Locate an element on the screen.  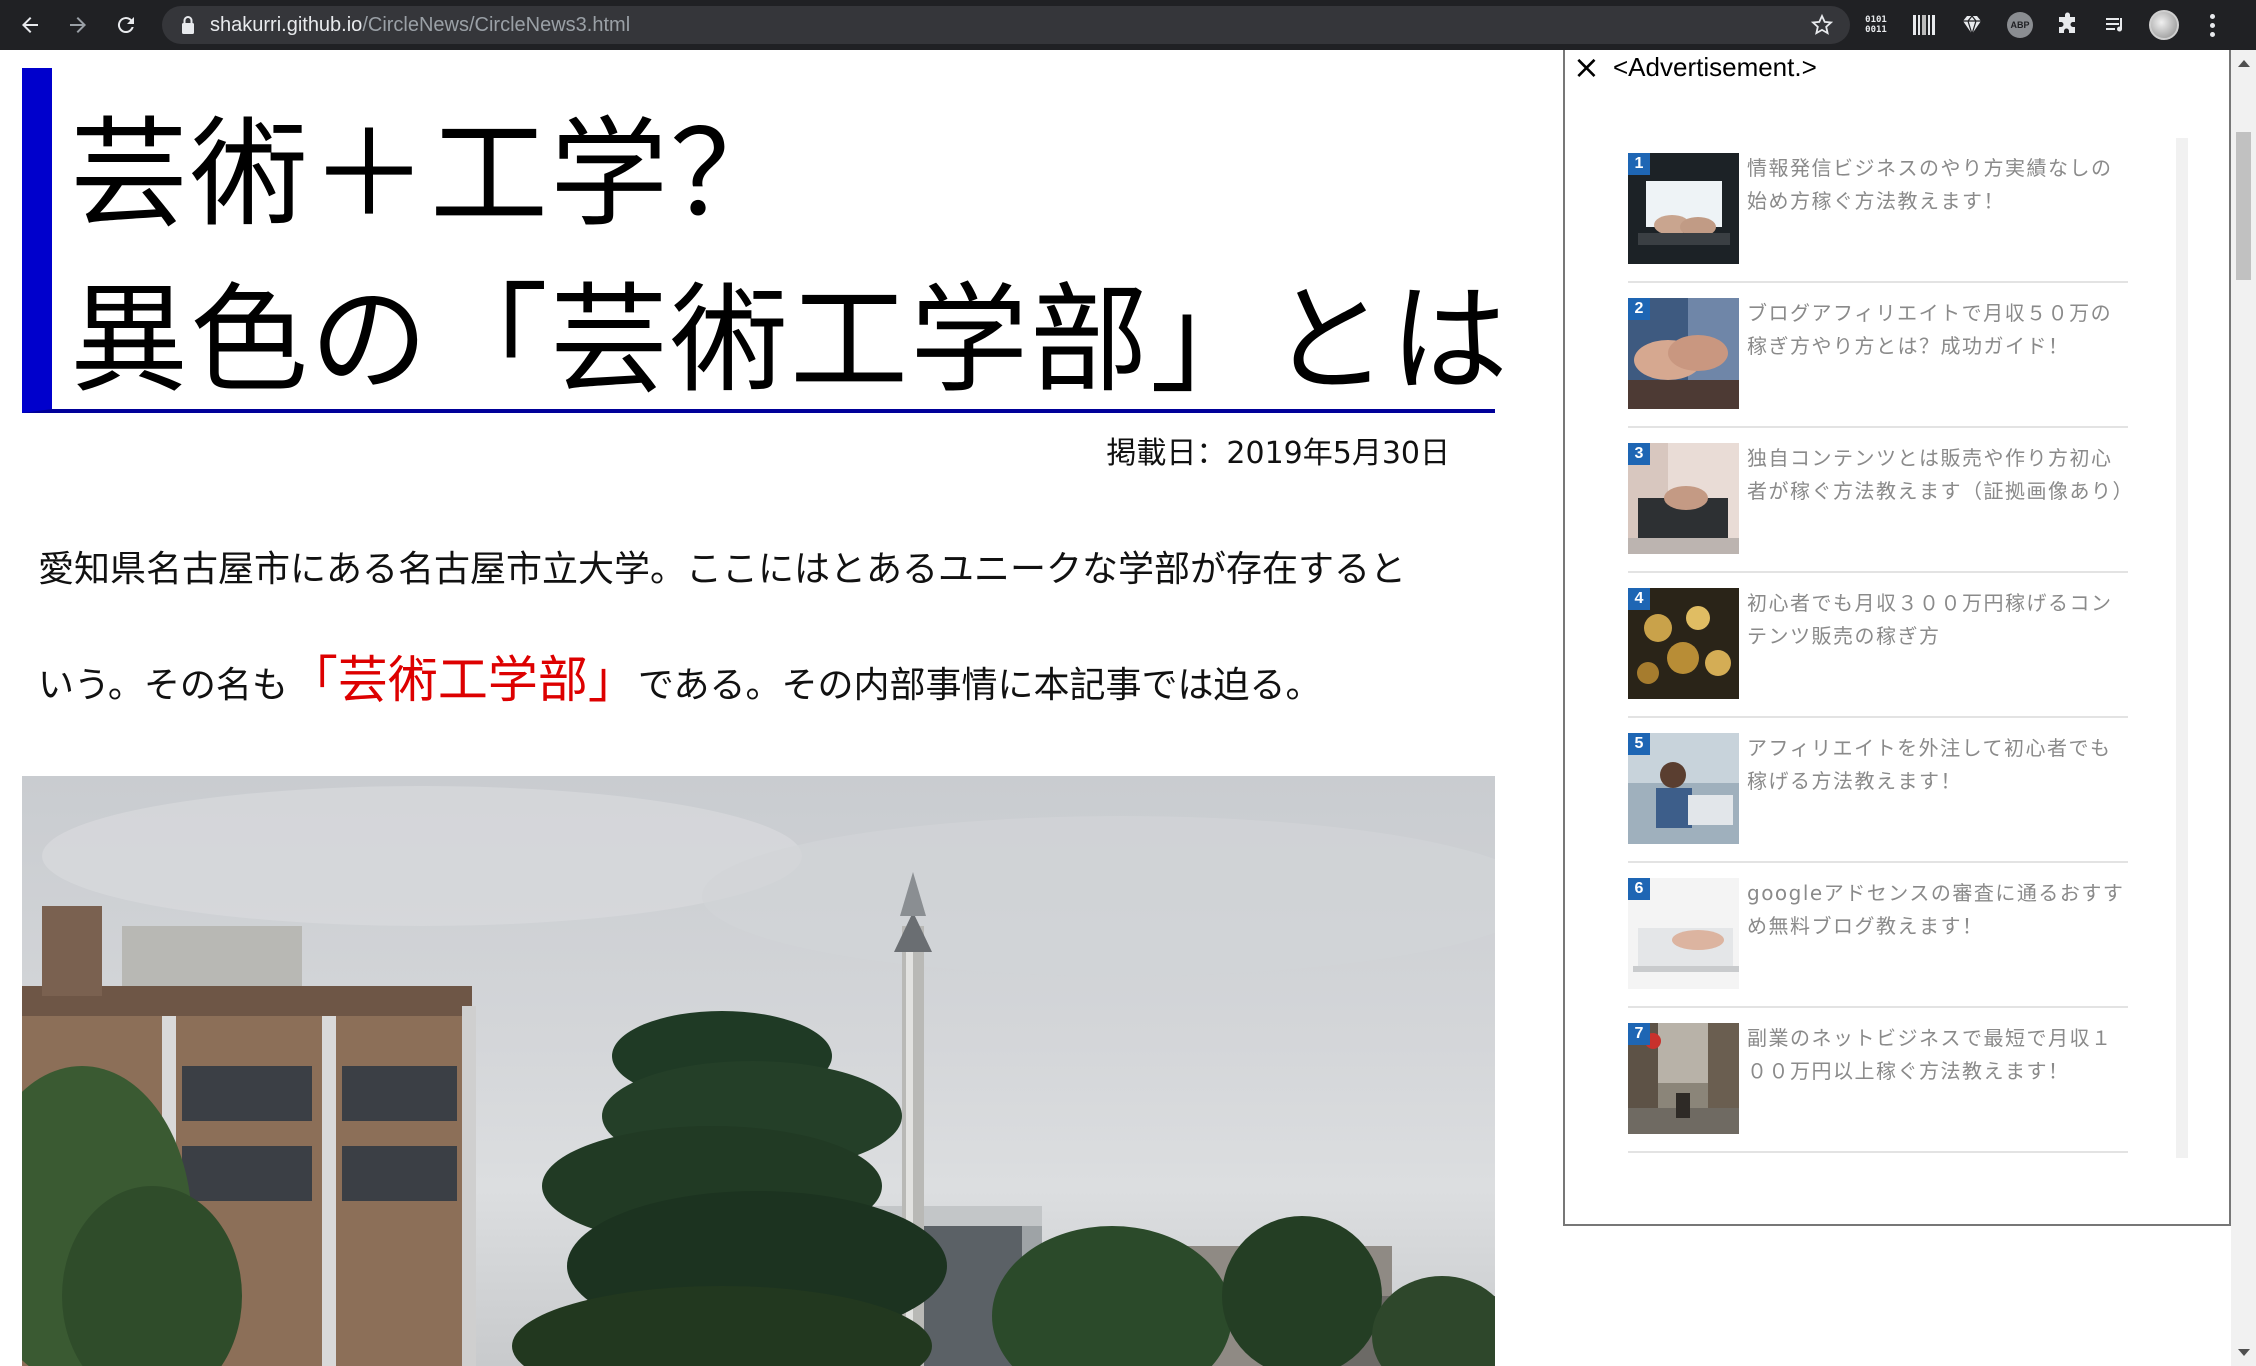
laptop-white-thumb: 6 is located at coordinates (1683, 933).